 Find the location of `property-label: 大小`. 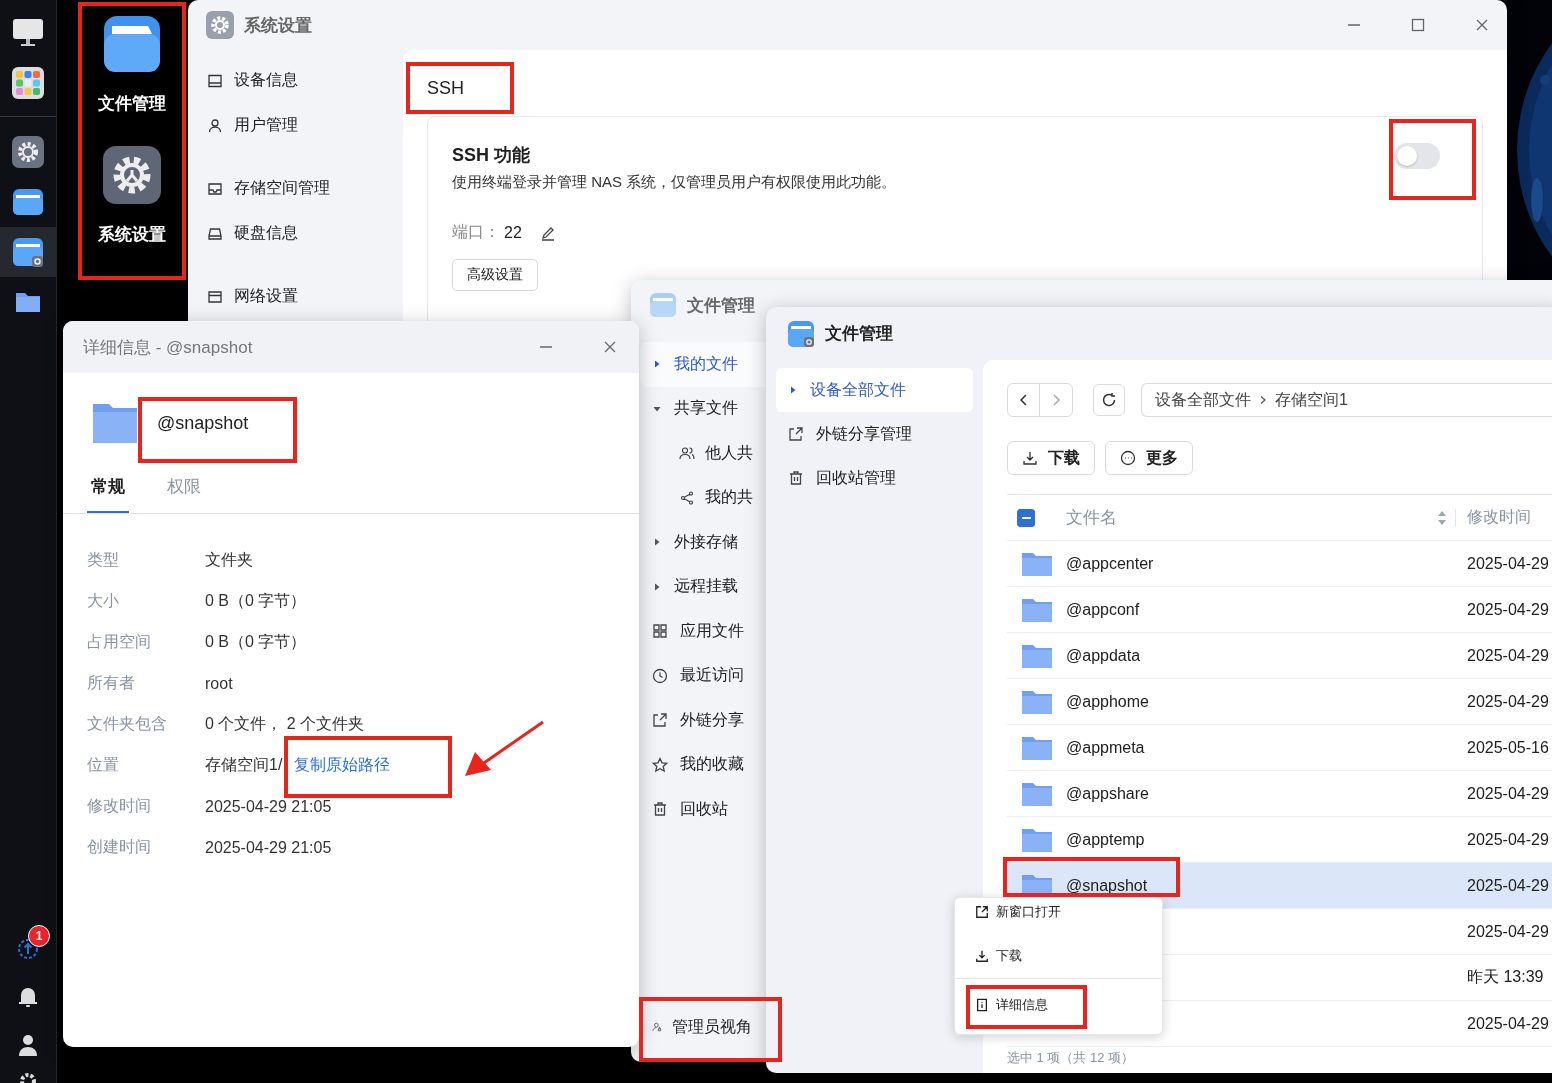

property-label: 大小 is located at coordinates (103, 601).